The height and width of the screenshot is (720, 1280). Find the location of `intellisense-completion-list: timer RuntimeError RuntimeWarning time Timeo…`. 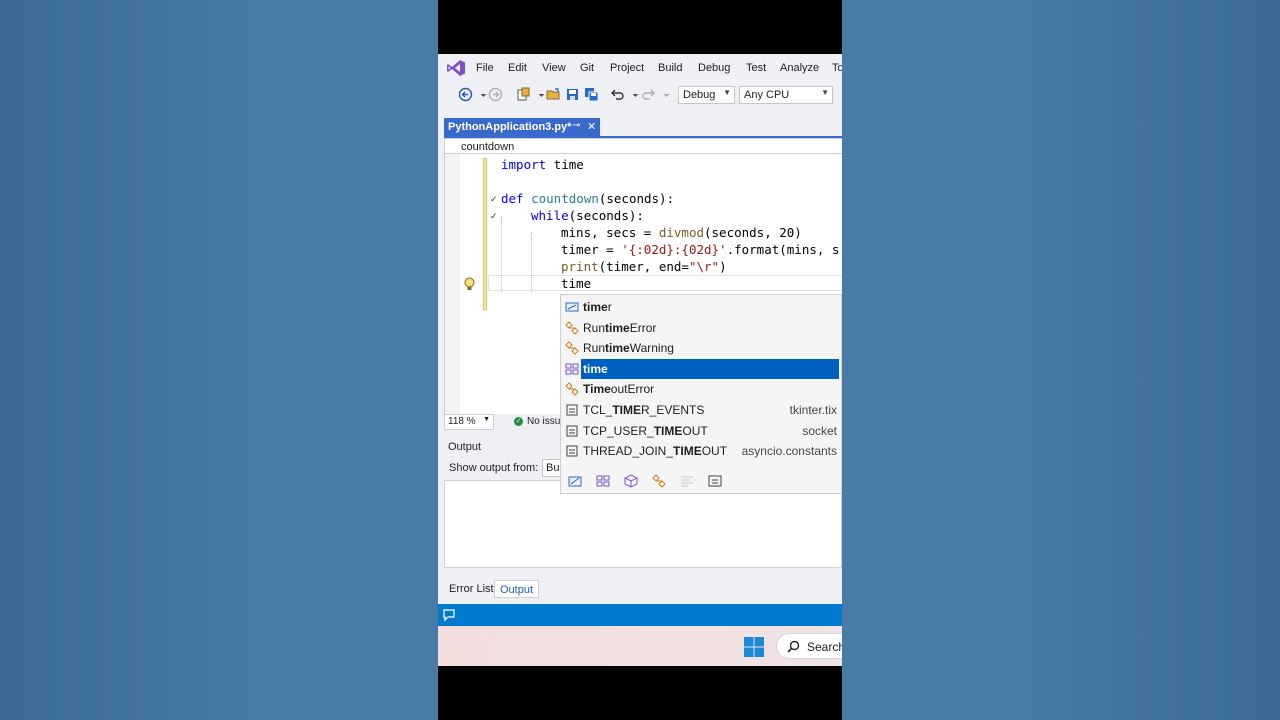

intellisense-completion-list: timer RuntimeError RuntimeWarning time Timeo… is located at coordinates (701, 394).